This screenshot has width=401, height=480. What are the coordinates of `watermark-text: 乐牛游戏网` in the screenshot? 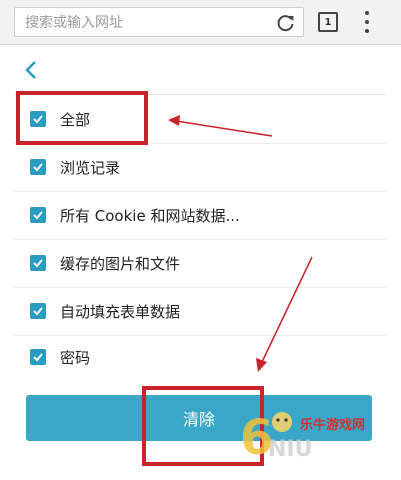 It's located at (333, 425).